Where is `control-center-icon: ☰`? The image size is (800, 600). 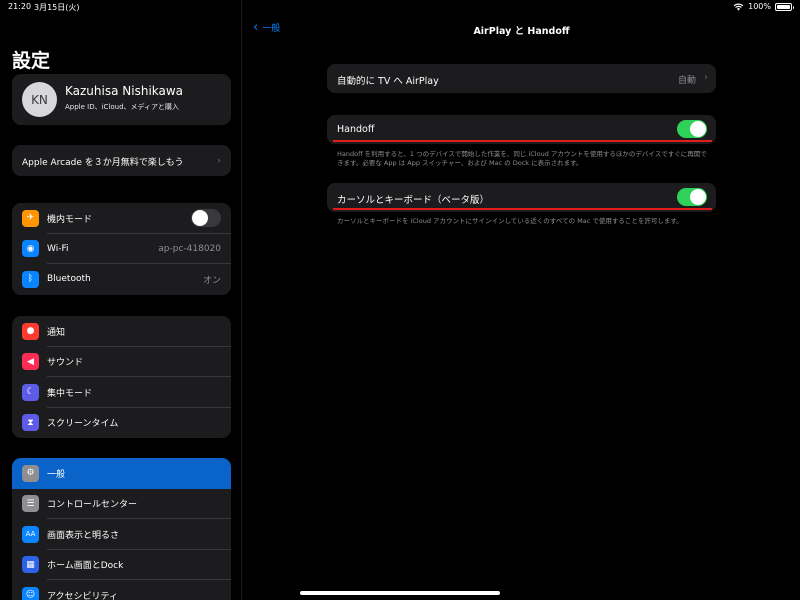 control-center-icon: ☰ is located at coordinates (30, 504).